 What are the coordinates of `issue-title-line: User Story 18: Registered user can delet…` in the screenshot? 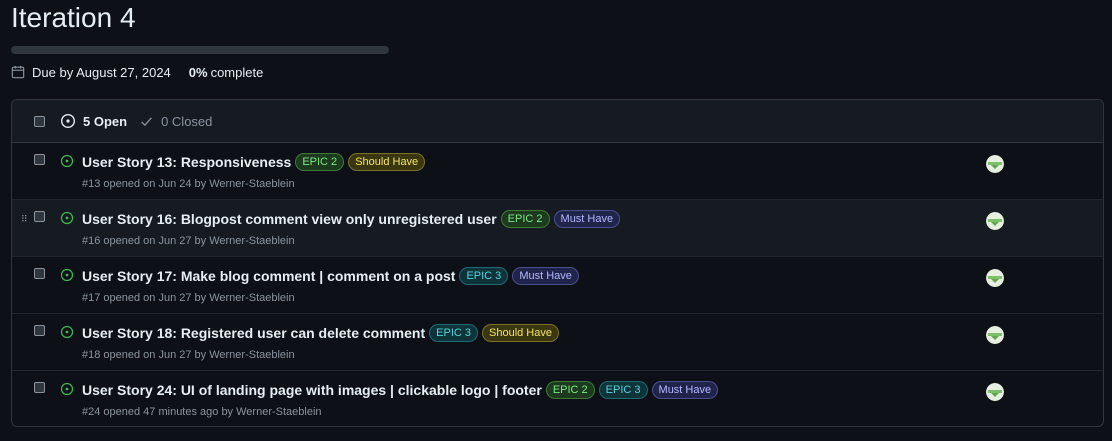 It's located at (322, 332).